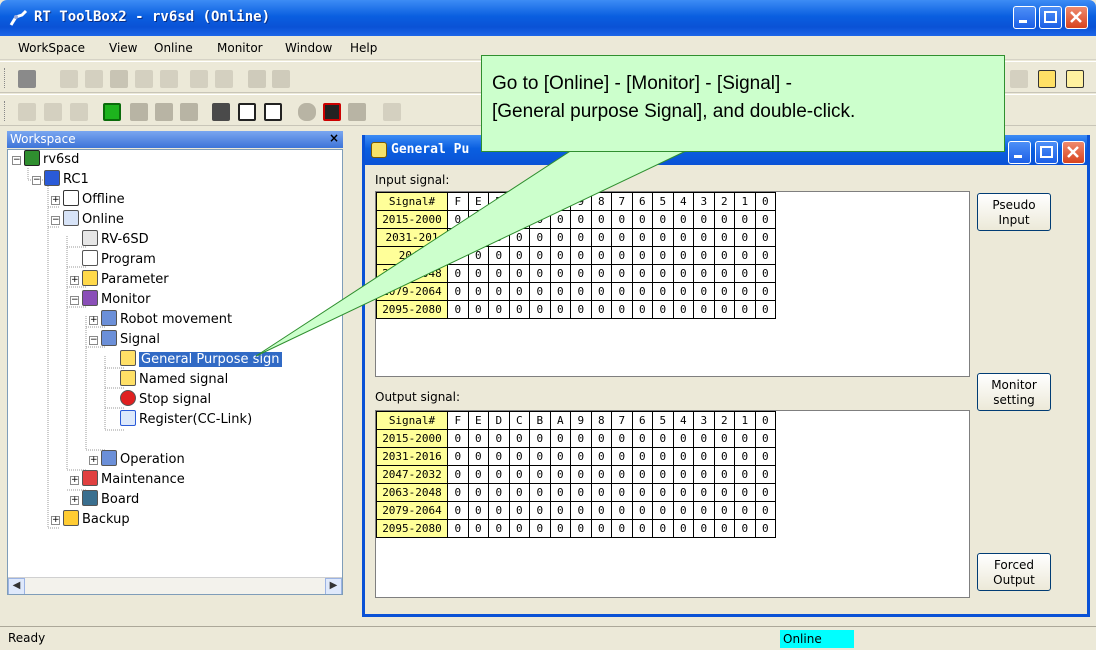 This screenshot has width=1096, height=650. I want to click on child-minimize-button, so click(1019, 152).